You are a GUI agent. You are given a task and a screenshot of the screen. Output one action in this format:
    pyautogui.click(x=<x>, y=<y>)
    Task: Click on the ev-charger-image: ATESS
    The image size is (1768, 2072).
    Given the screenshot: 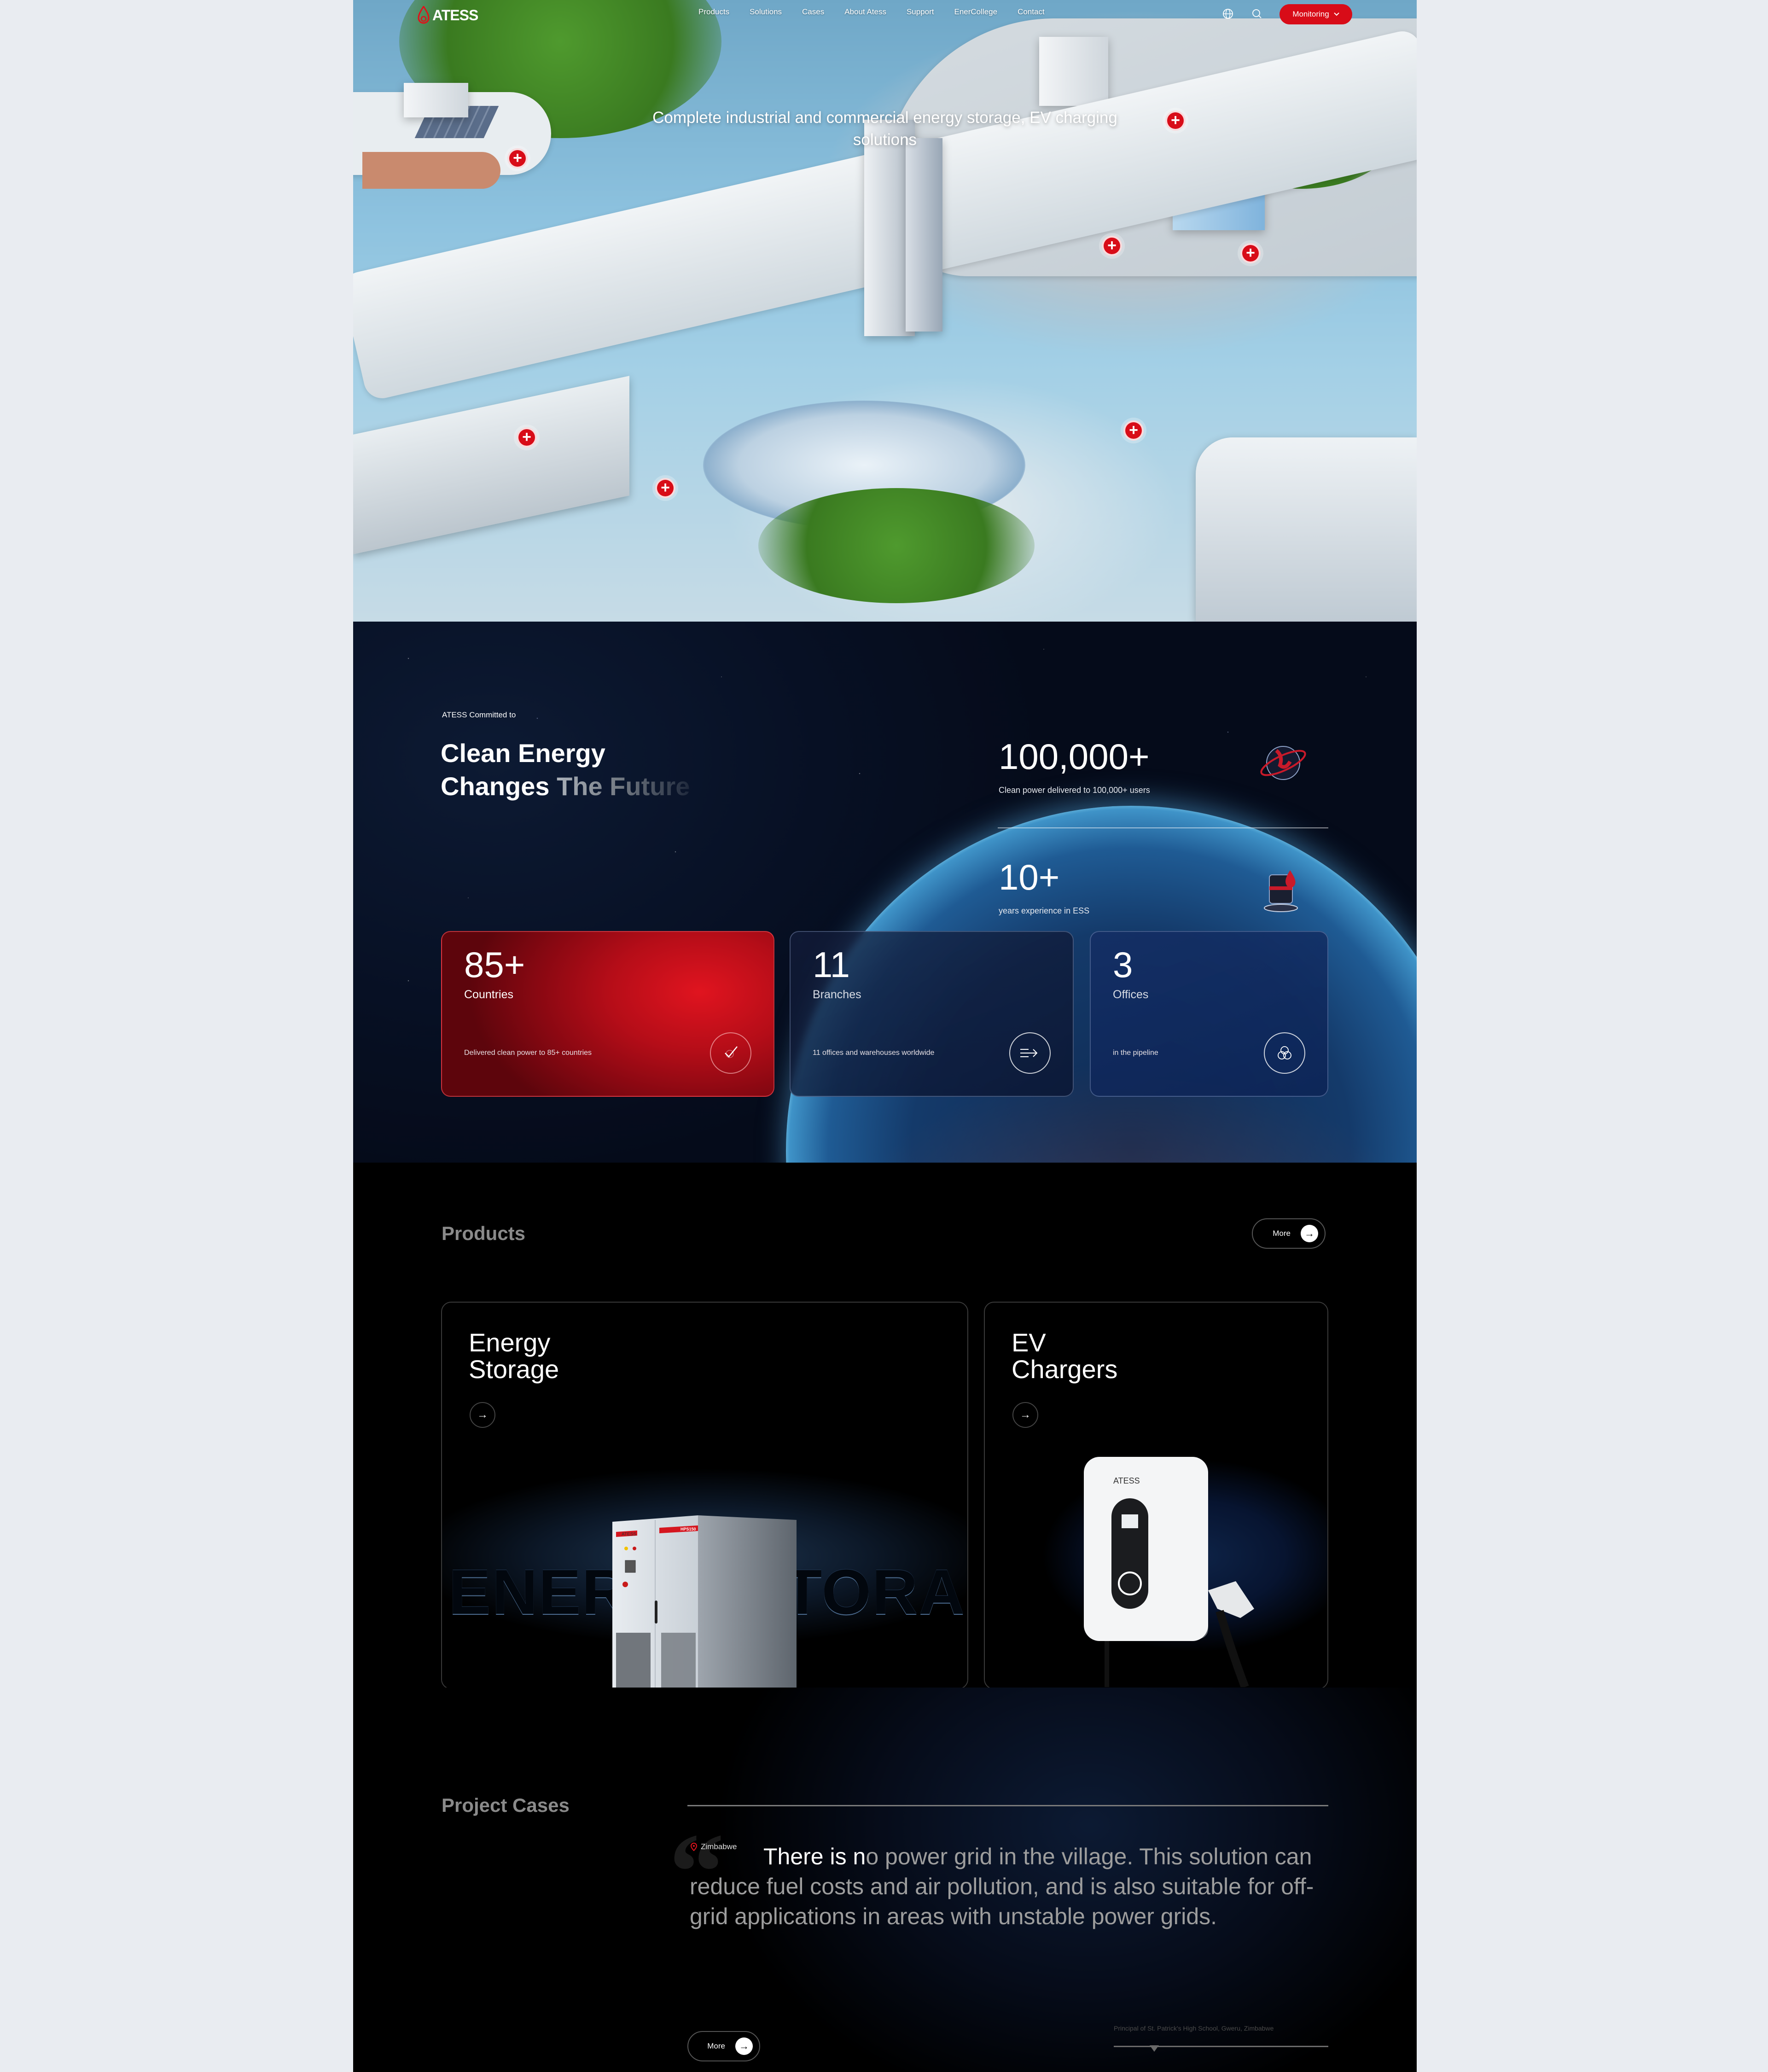 What is the action you would take?
    pyautogui.click(x=1169, y=1572)
    